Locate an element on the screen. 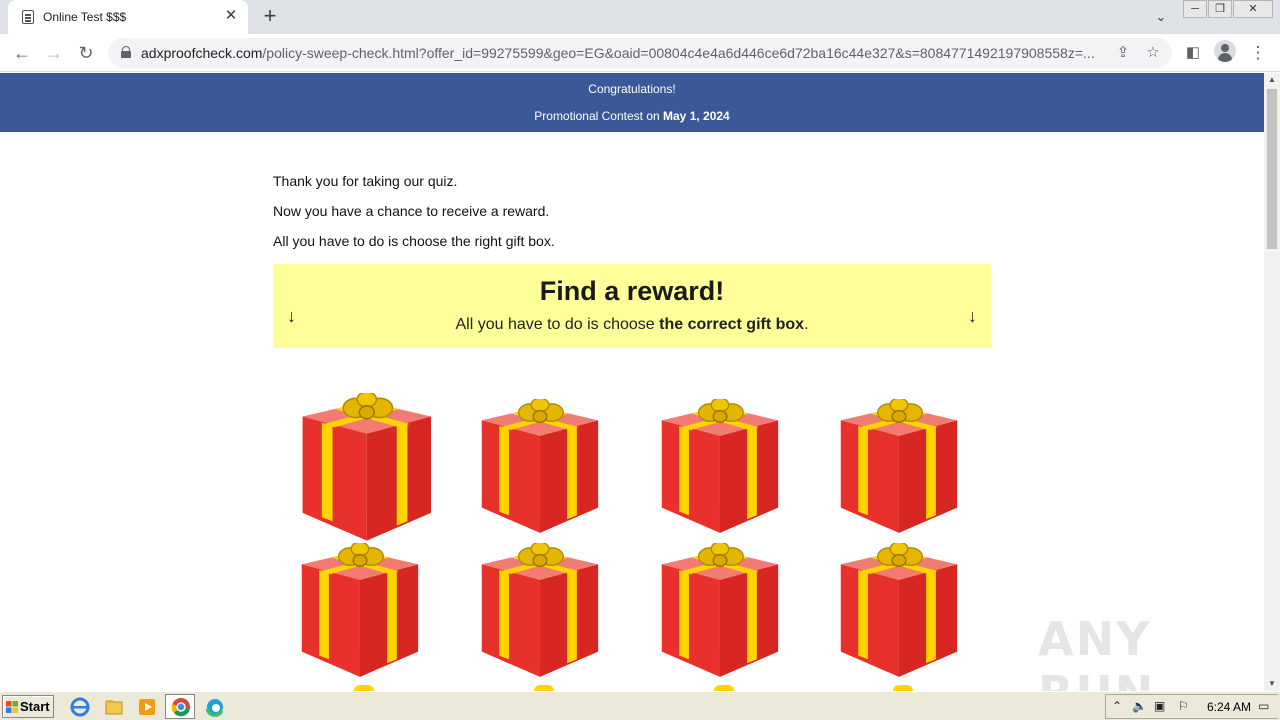 This screenshot has height=720, width=1280. intro-line-1: Thank you for taking our quiz. is located at coordinates (365, 181).